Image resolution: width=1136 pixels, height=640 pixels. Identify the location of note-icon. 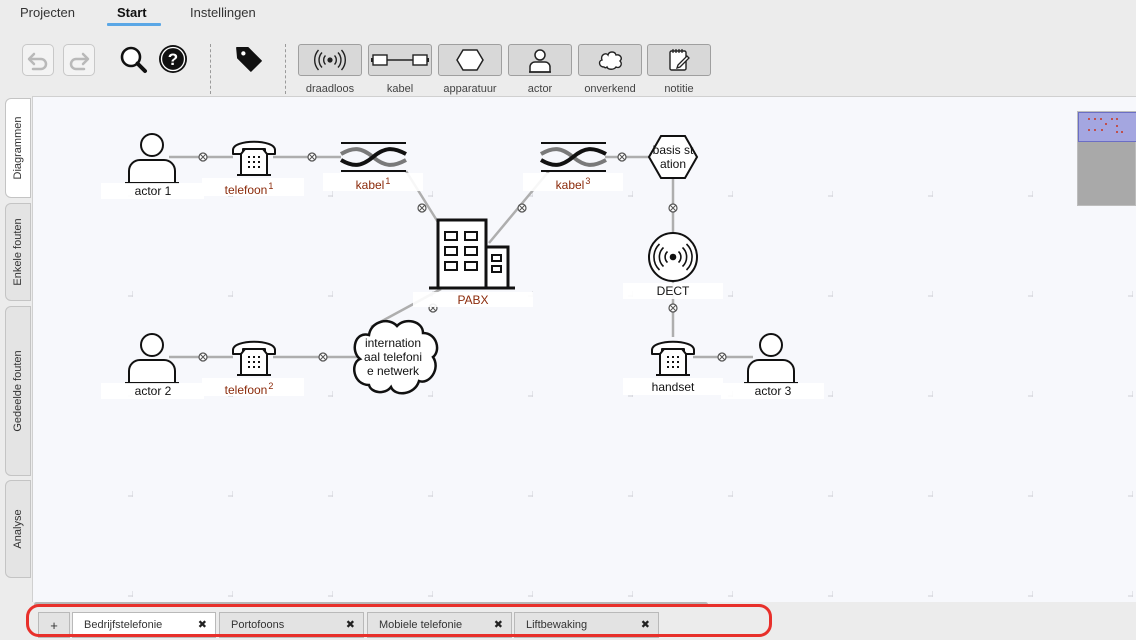
(679, 60).